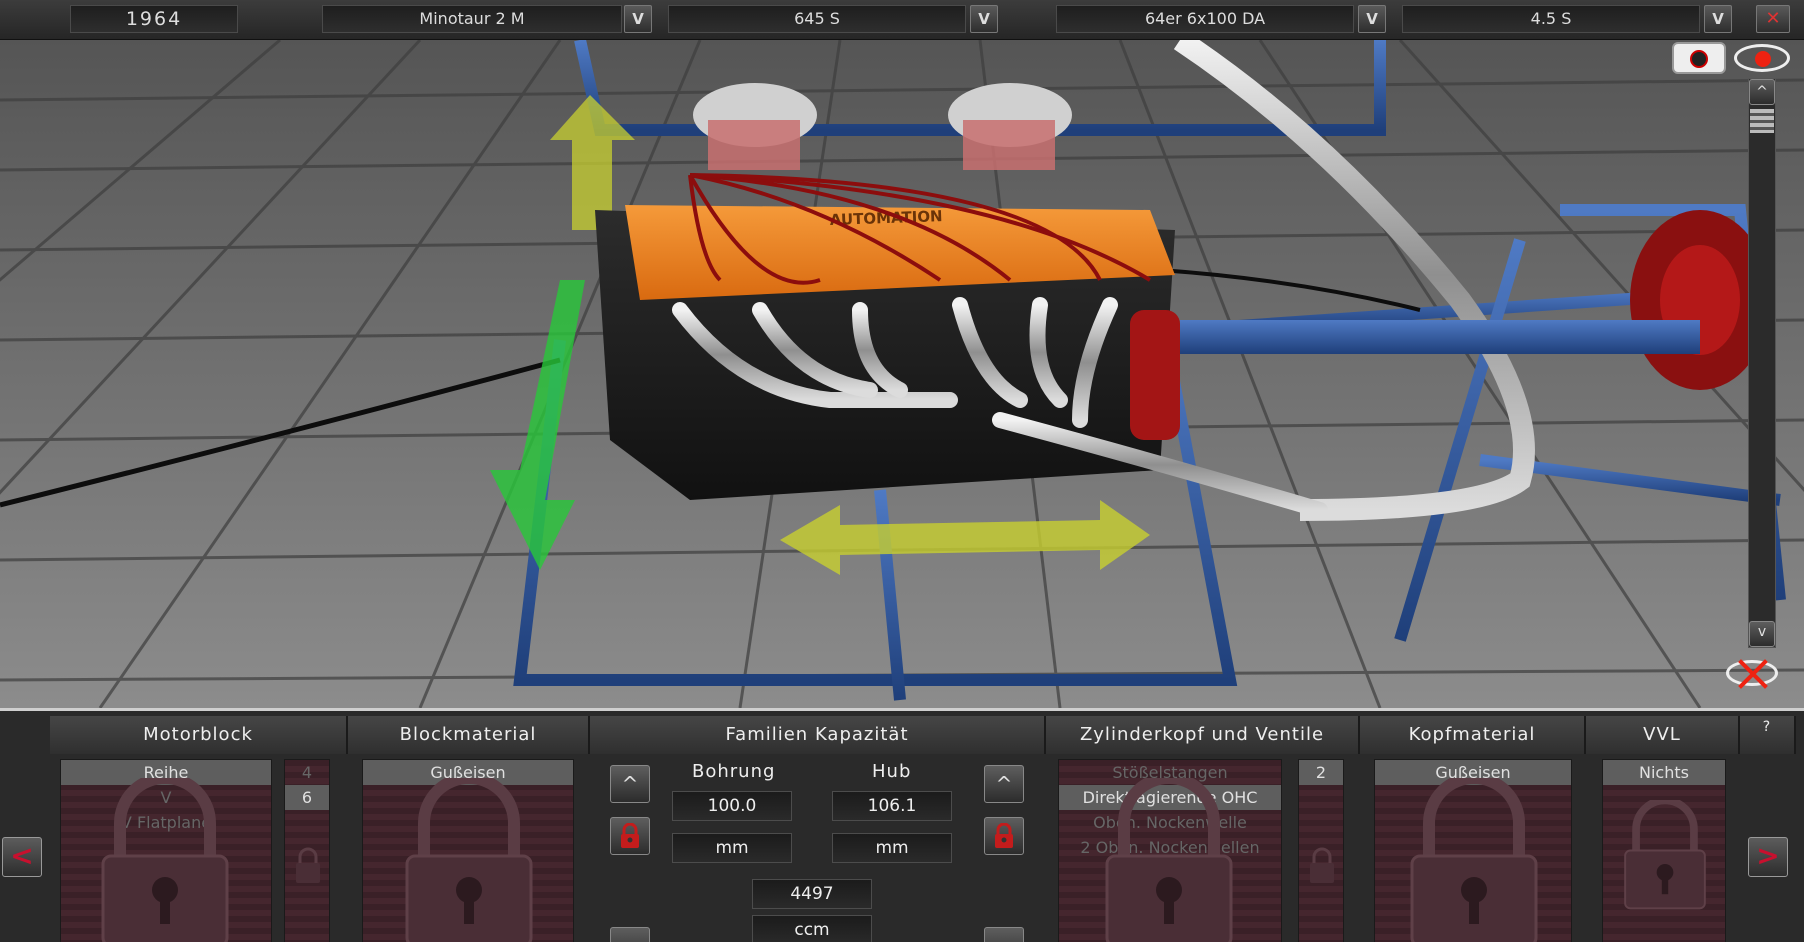 This screenshot has height=942, width=1804. What do you see at coordinates (166, 822) in the screenshot?
I see `list-item: V Flatplane` at bounding box center [166, 822].